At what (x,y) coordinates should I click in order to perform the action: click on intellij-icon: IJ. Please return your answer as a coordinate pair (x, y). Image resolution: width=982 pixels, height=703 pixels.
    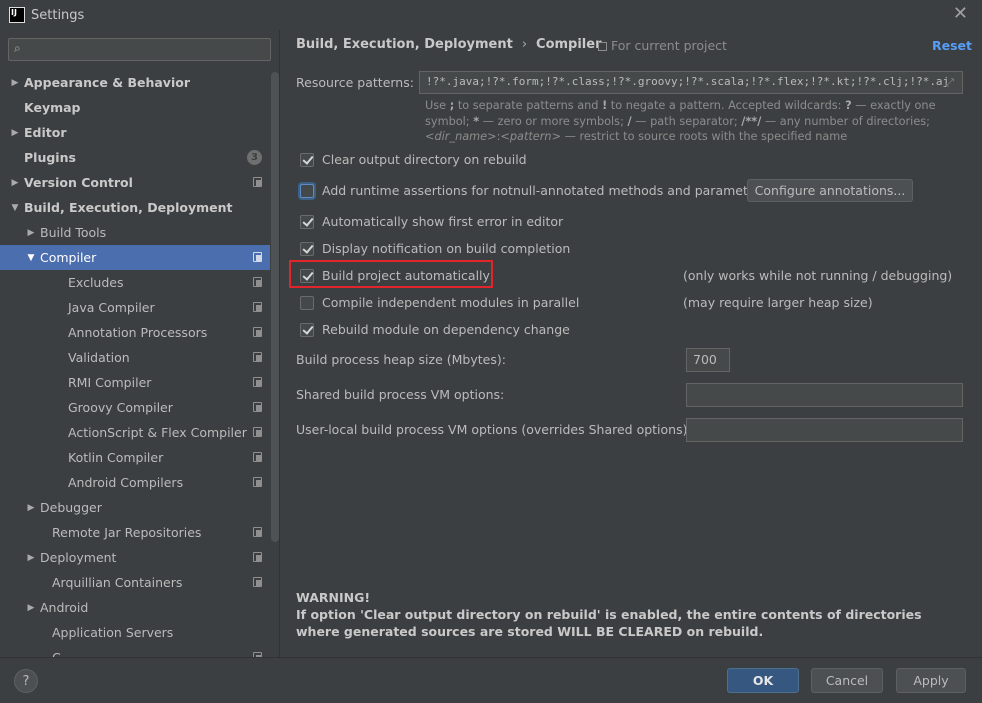
    Looking at the image, I should click on (17, 15).